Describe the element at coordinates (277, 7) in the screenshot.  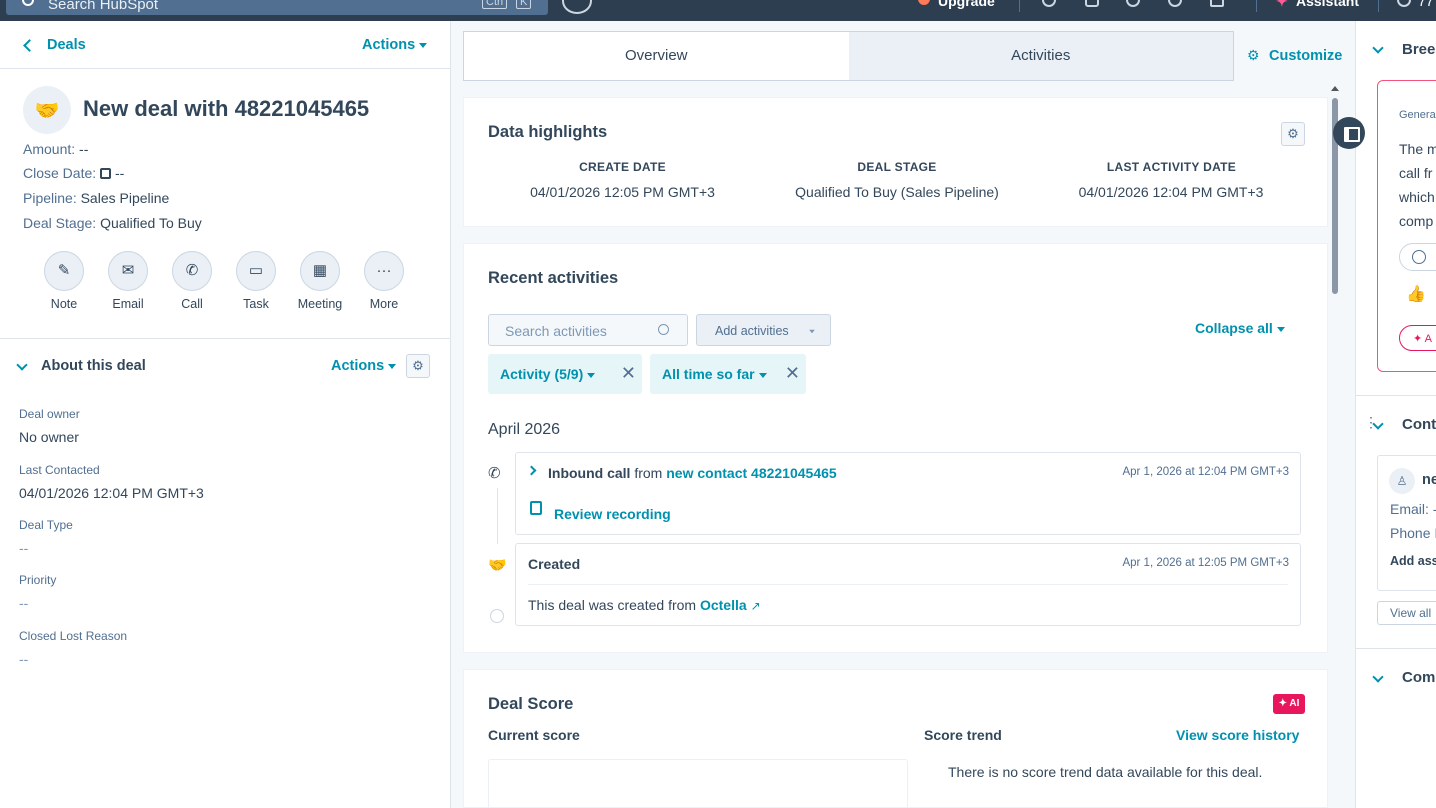
I see `global-search-input: Search HubSpot Ctrl K` at that location.